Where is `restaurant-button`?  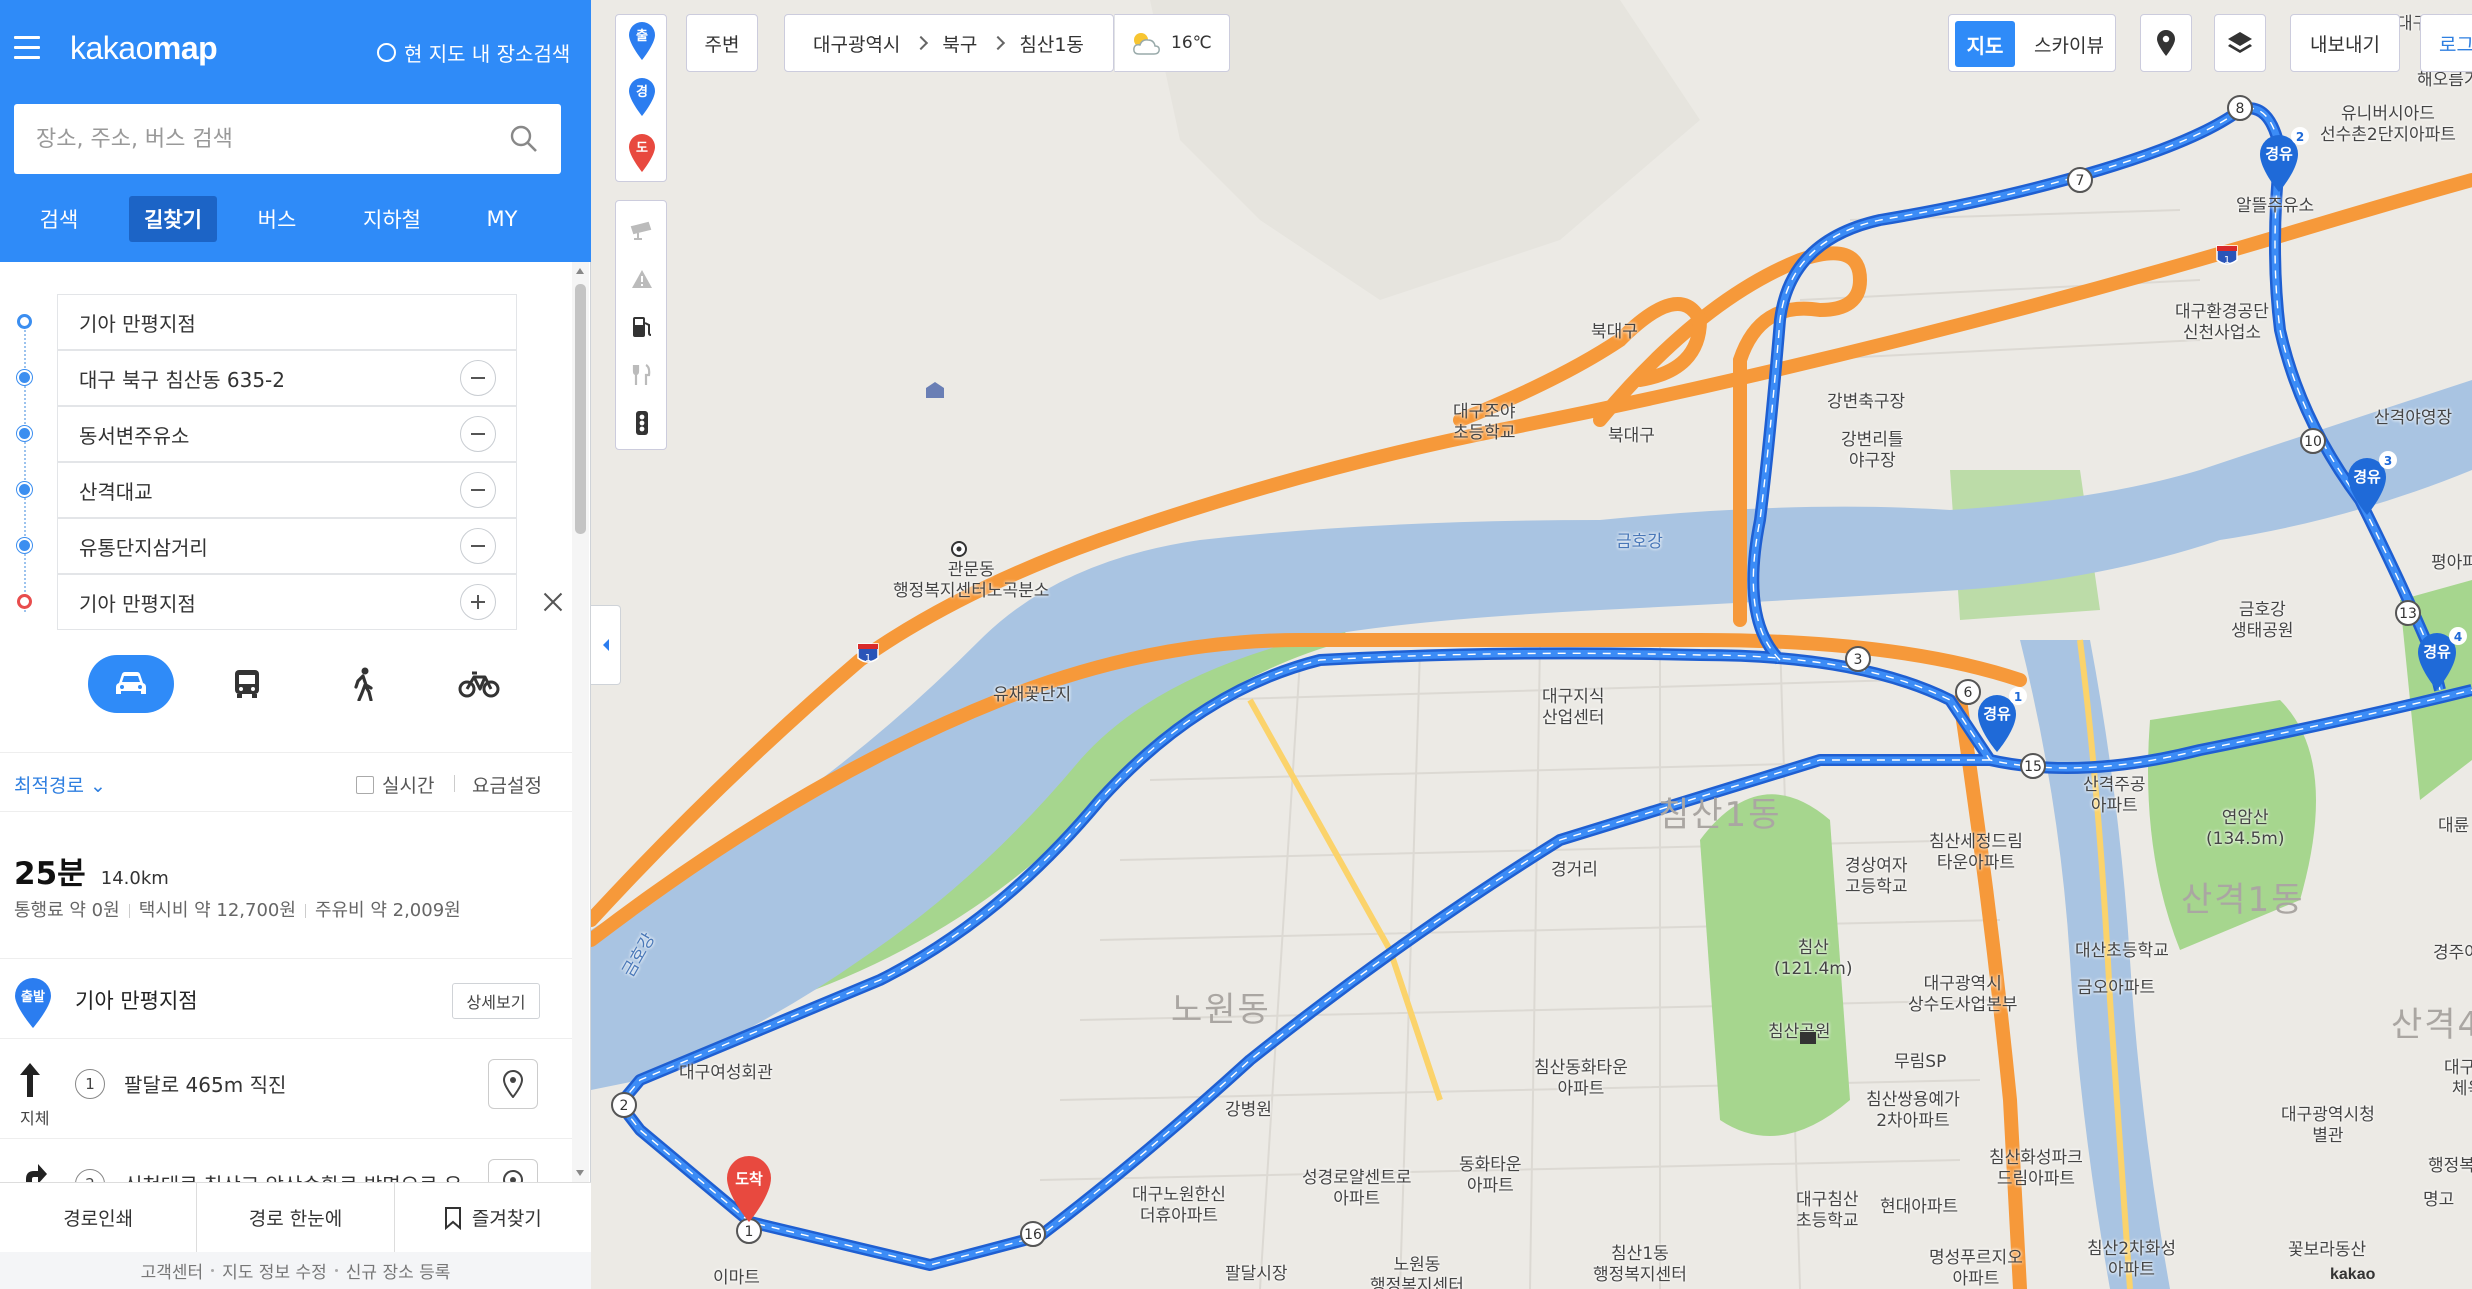
restaurant-button is located at coordinates (642, 375).